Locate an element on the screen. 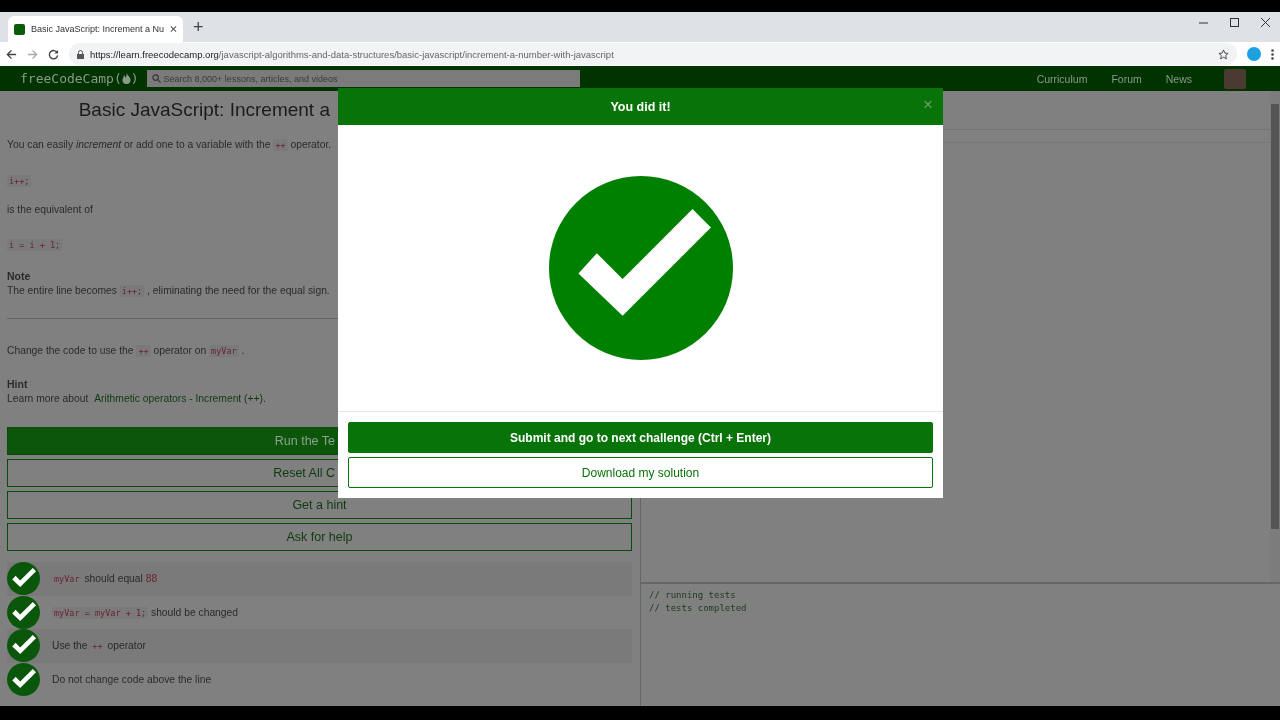 This screenshot has width=1280, height=720. search-icon is located at coordinates (156, 78).